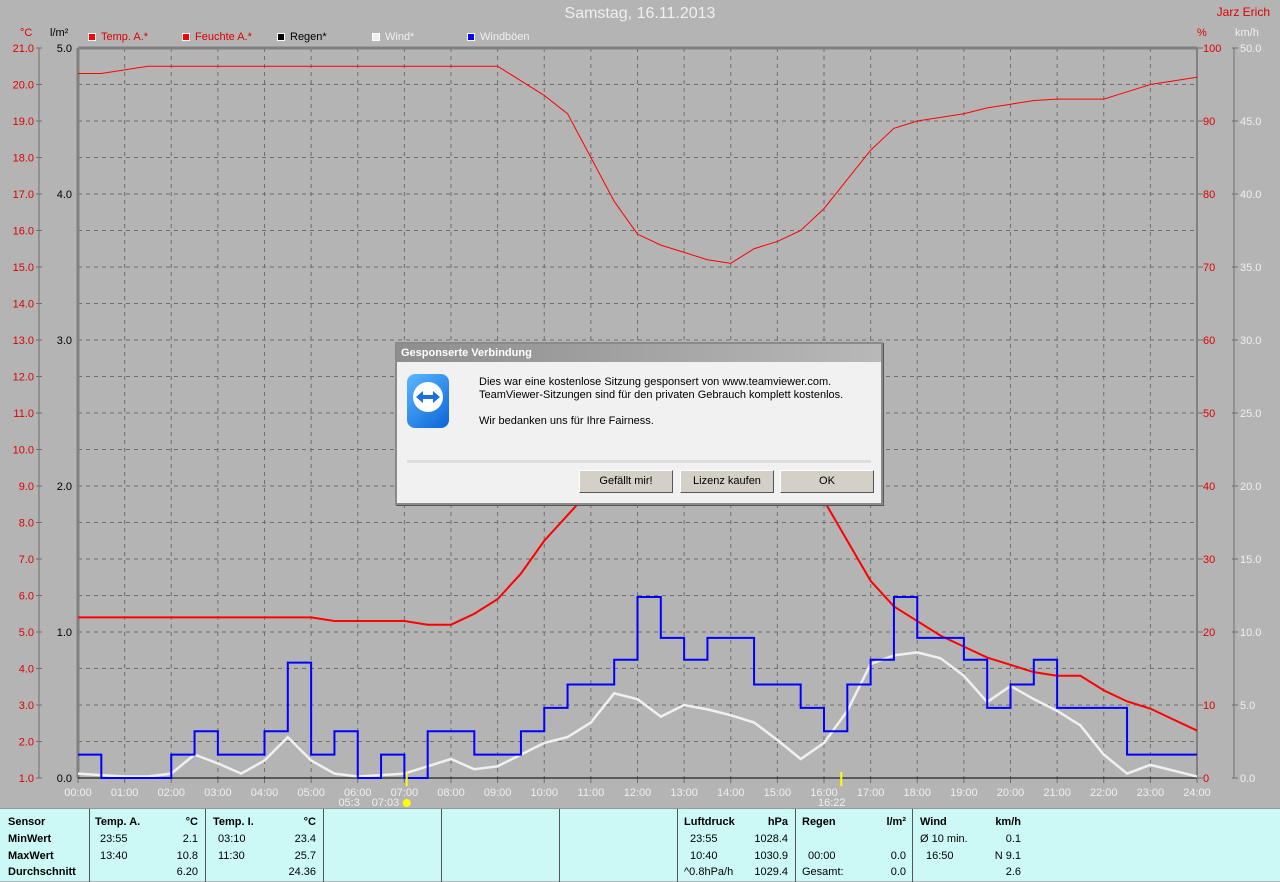  I want to click on humidity-tick-label: 90, so click(1209, 122).